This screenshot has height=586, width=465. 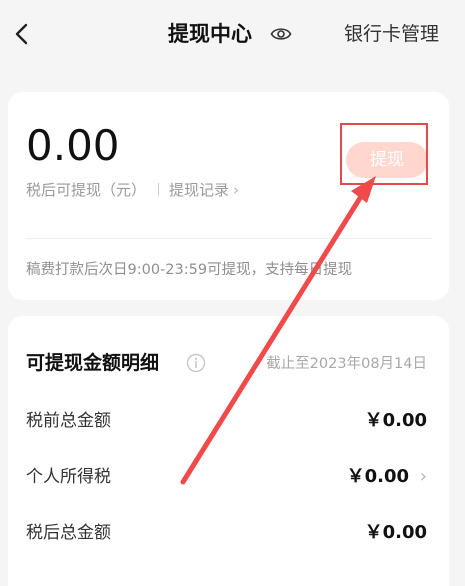 What do you see at coordinates (196, 363) in the screenshot?
I see `info-icon` at bounding box center [196, 363].